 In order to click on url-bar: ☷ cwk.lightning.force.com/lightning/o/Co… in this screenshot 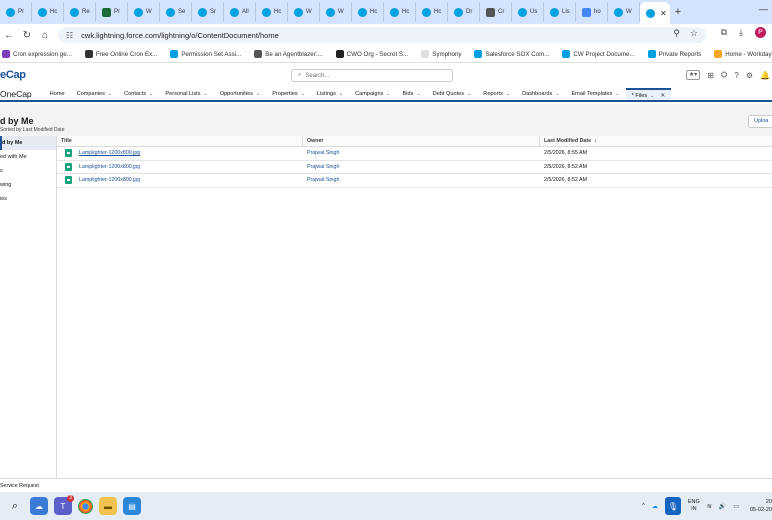, I will do `click(382, 35)`.